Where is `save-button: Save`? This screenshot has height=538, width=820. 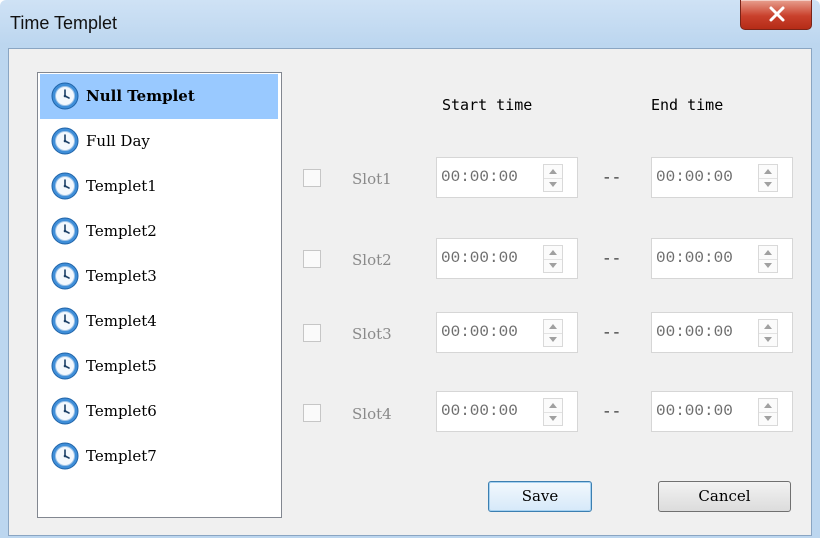
save-button: Save is located at coordinates (540, 496).